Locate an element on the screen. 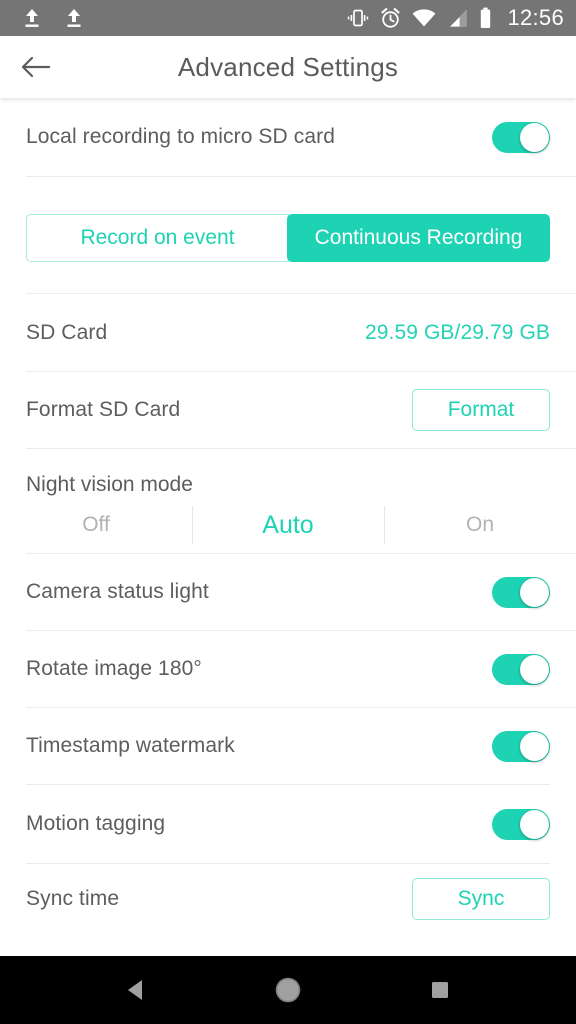  rotate-image-label: Rotate image 180° is located at coordinates (114, 668).